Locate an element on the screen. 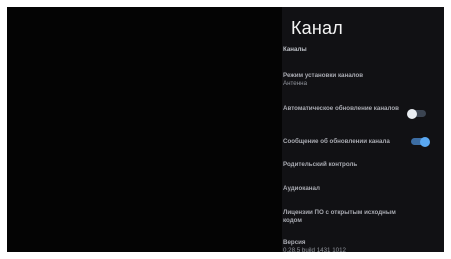  menu-item-auto-update: Автоматическое обновление каналов is located at coordinates (342, 109).